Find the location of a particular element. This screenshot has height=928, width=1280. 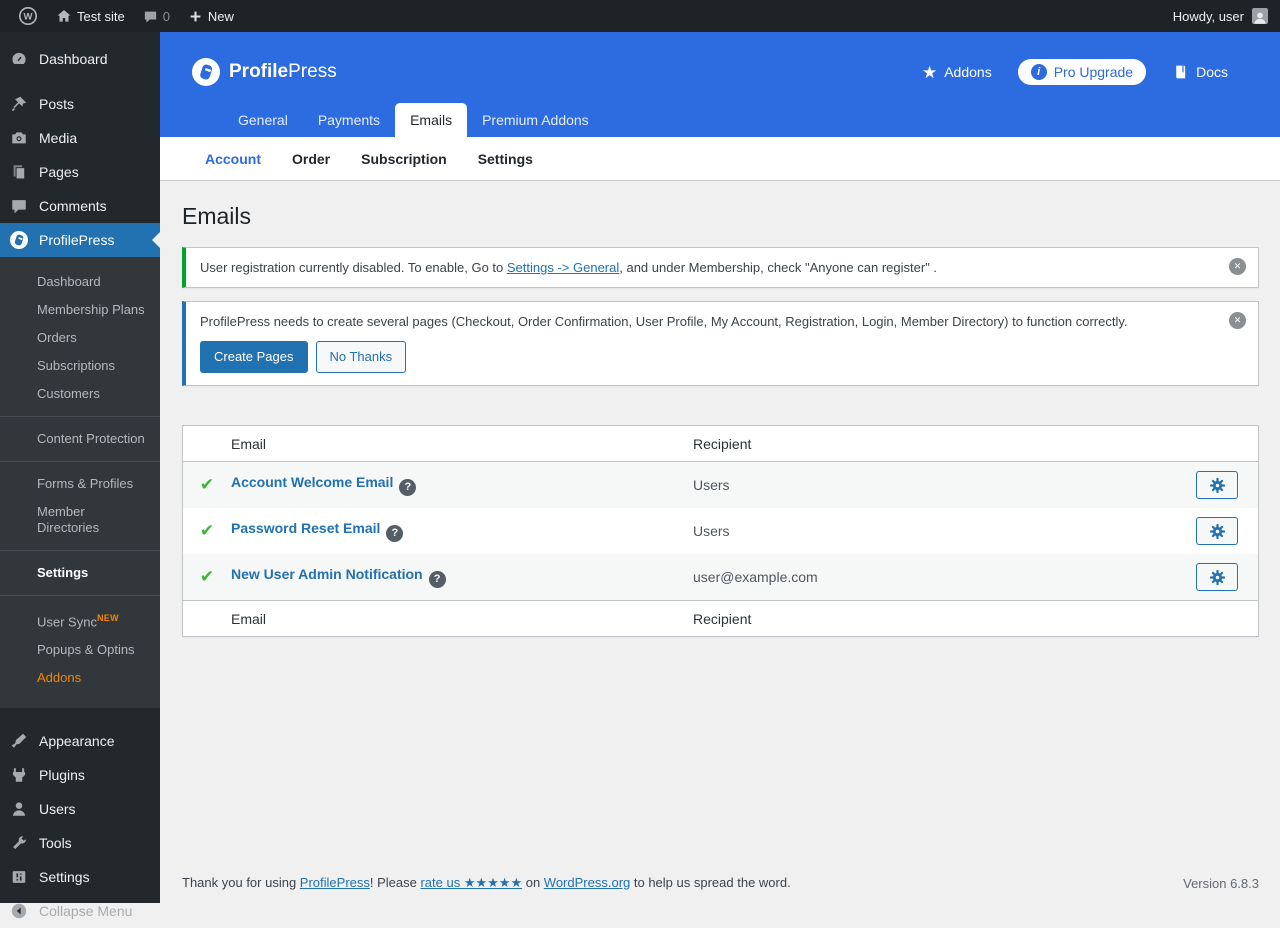

comments-icon is located at coordinates (19, 206).